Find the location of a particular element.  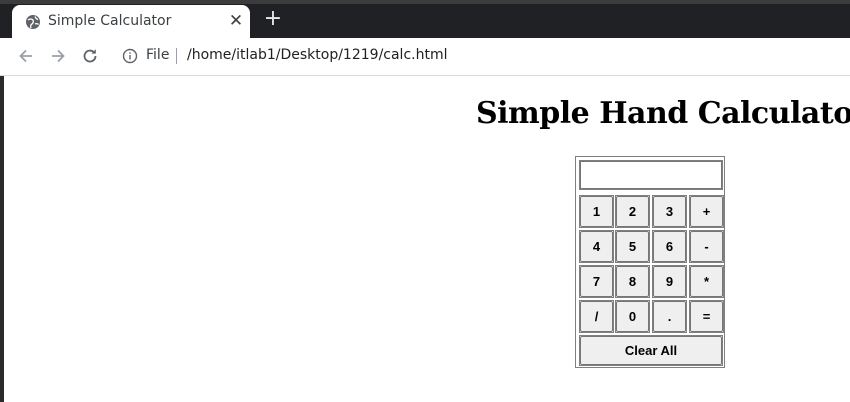

digit-9-button: 9 is located at coordinates (669, 281).